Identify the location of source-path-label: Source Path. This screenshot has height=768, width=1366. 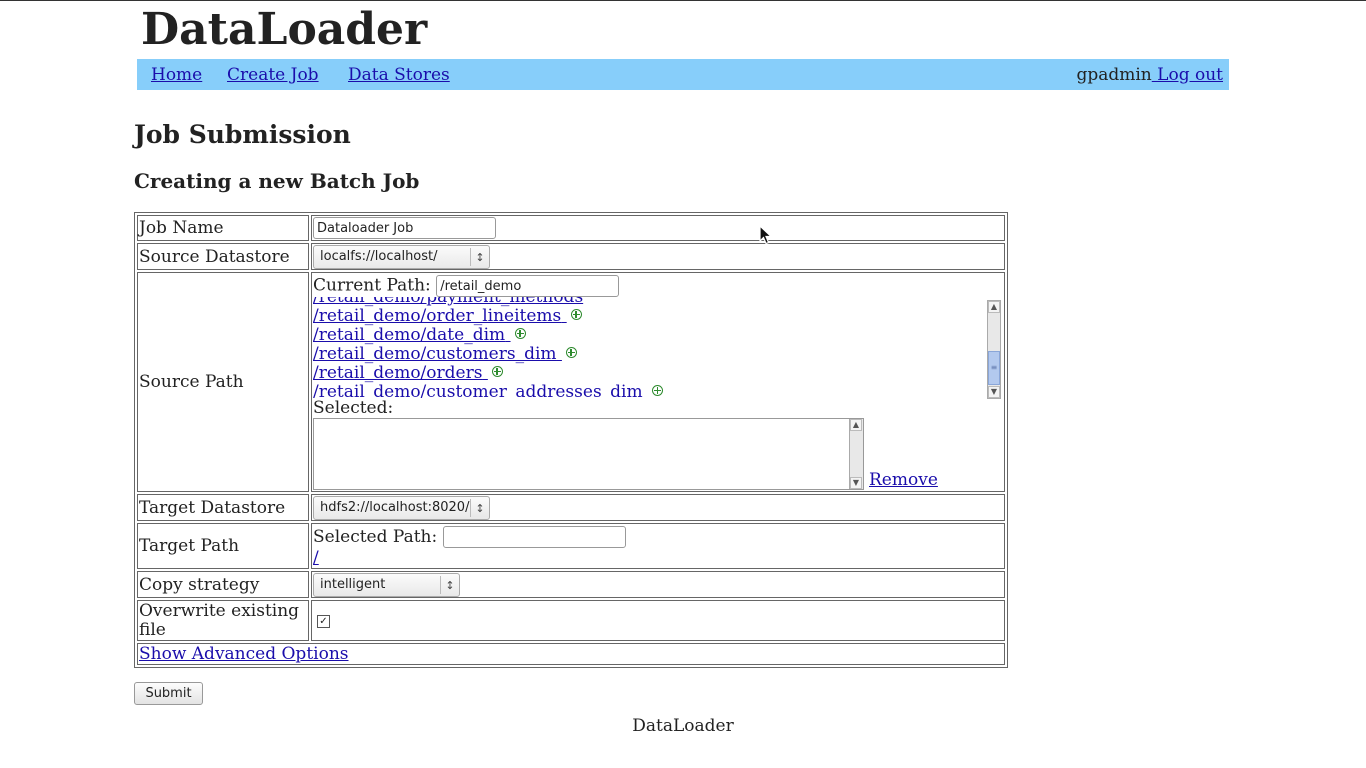
(223, 382).